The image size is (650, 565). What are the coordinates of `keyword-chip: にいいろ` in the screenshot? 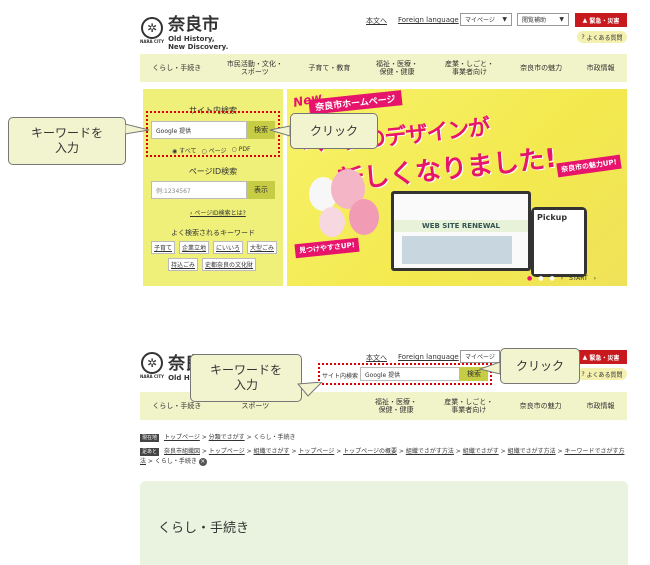 It's located at (228, 247).